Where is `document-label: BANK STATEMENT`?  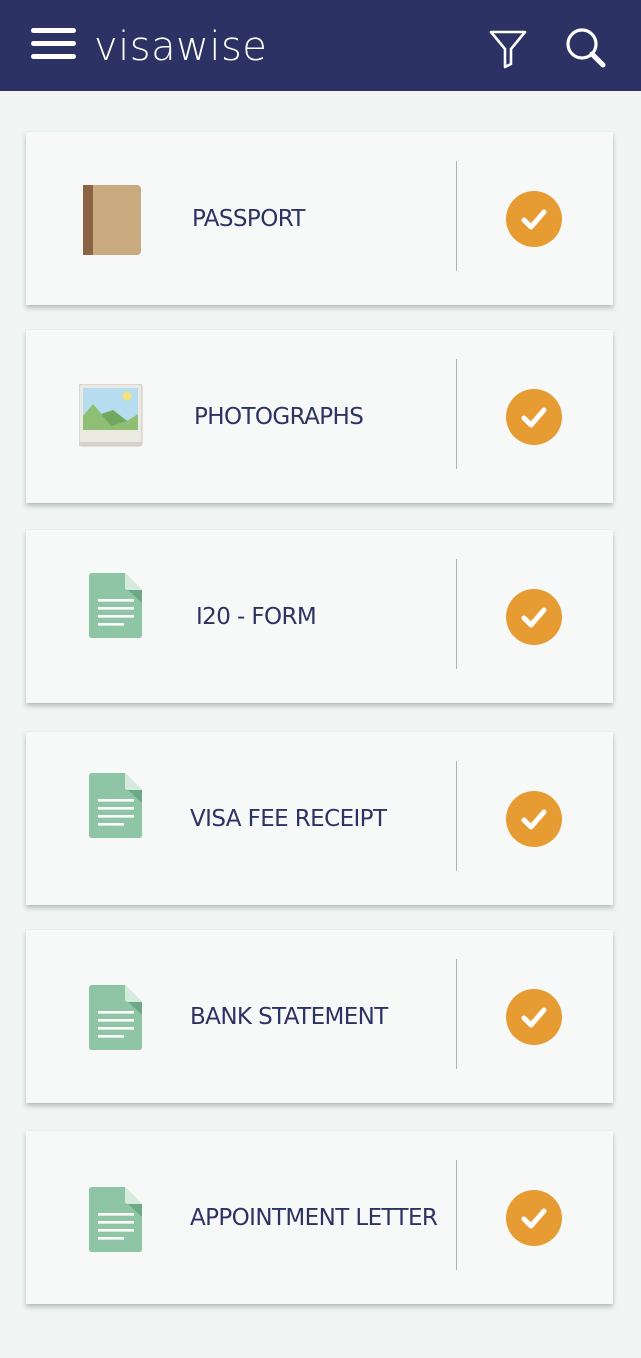 document-label: BANK STATEMENT is located at coordinates (289, 1016).